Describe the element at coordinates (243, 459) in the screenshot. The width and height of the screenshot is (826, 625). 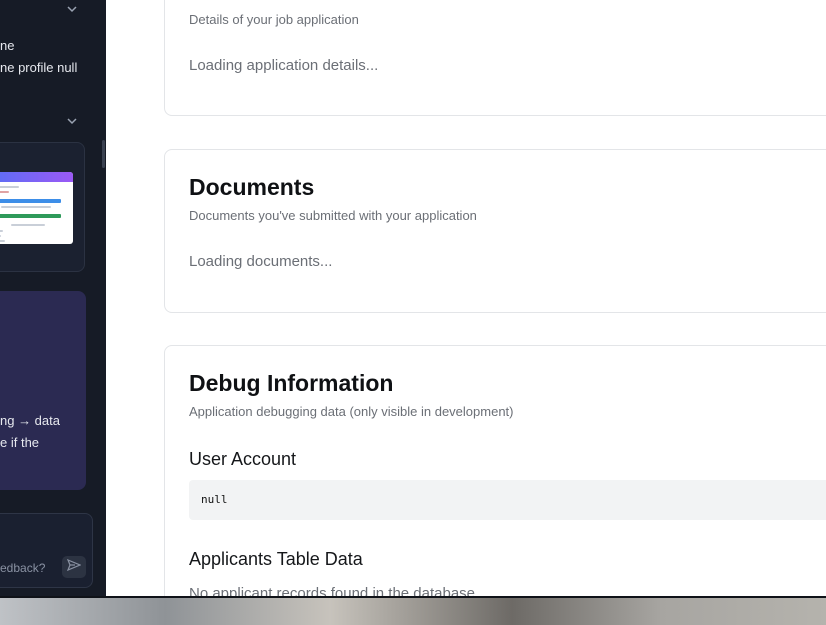
I see `user-account-heading: User Account` at that location.